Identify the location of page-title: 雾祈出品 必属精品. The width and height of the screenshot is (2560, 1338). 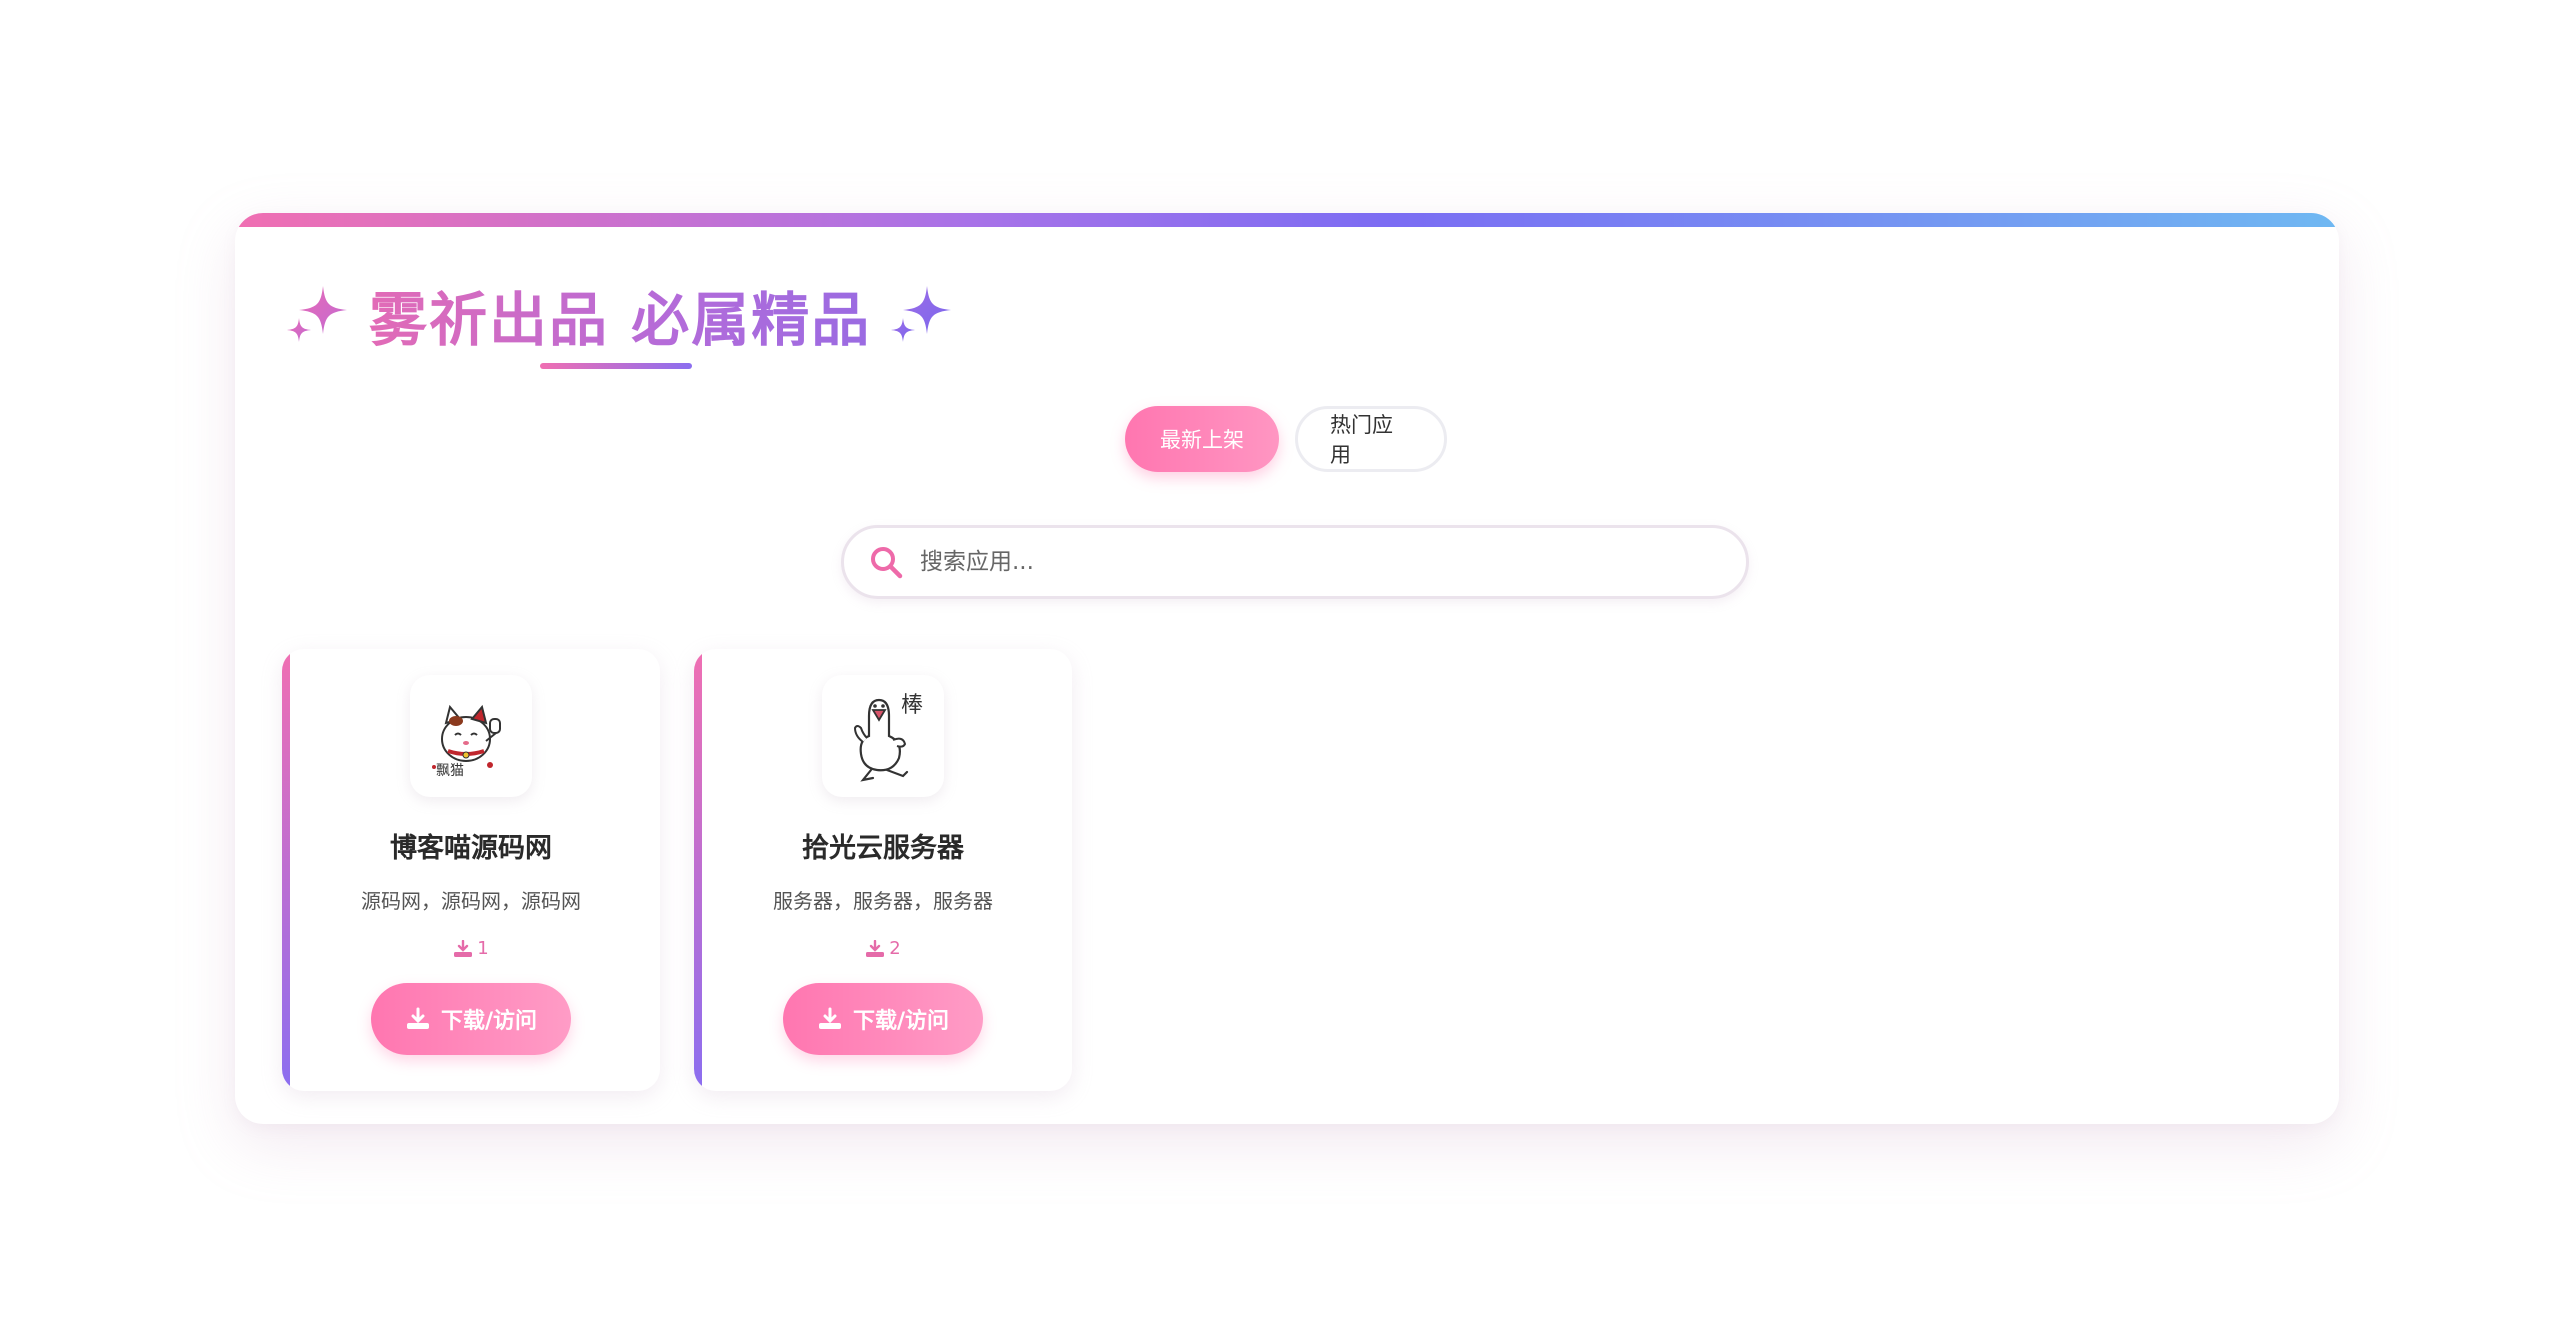
(620, 315).